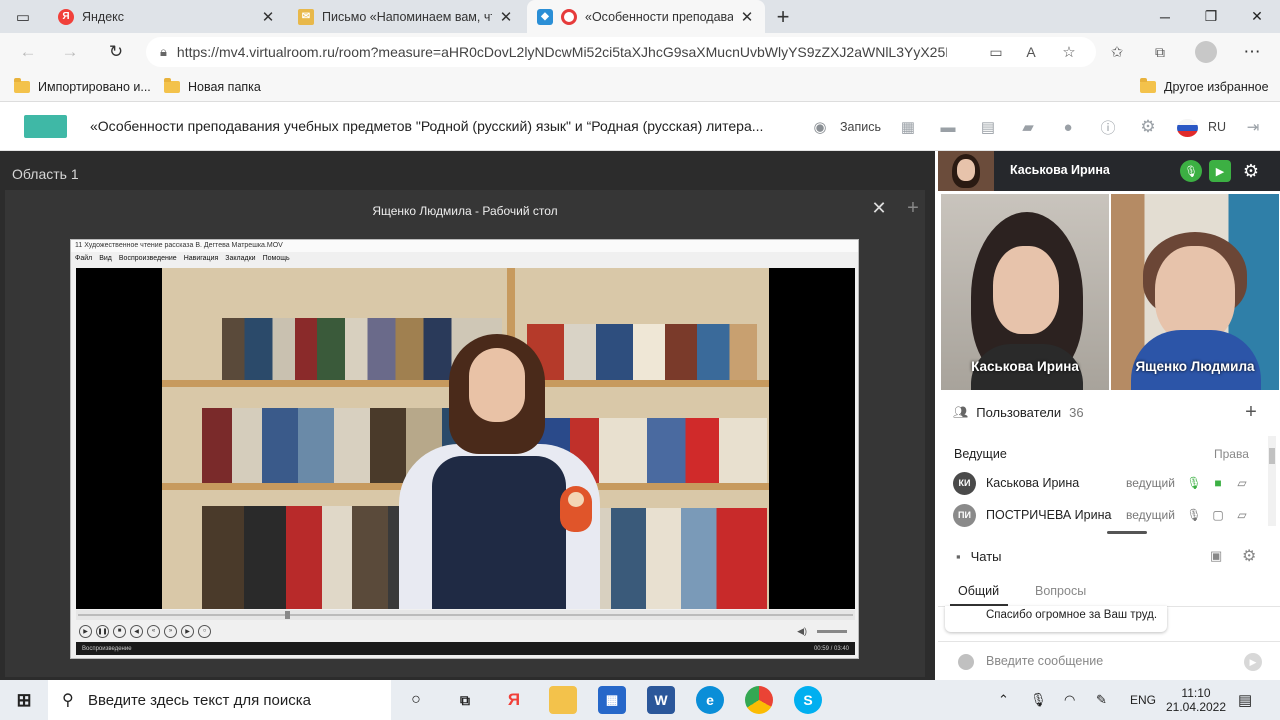 The height and width of the screenshot is (720, 1280). What do you see at coordinates (908, 127) in the screenshot?
I see `layout-icon: ▦` at bounding box center [908, 127].